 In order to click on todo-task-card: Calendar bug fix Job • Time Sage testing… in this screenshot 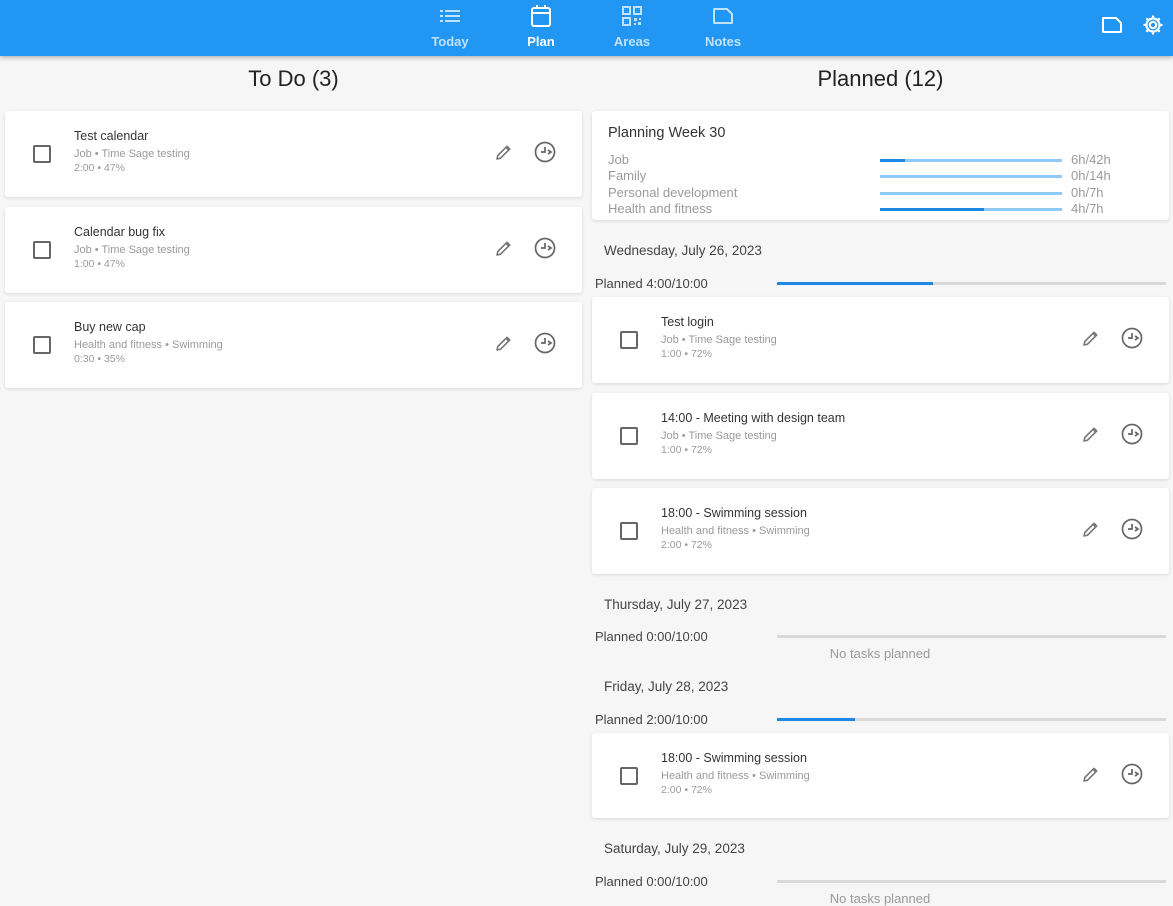, I will do `click(293, 250)`.